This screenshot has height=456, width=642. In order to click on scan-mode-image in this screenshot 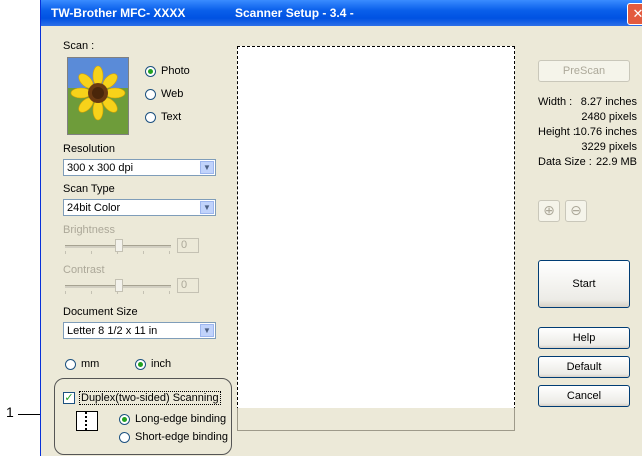, I will do `click(98, 96)`.